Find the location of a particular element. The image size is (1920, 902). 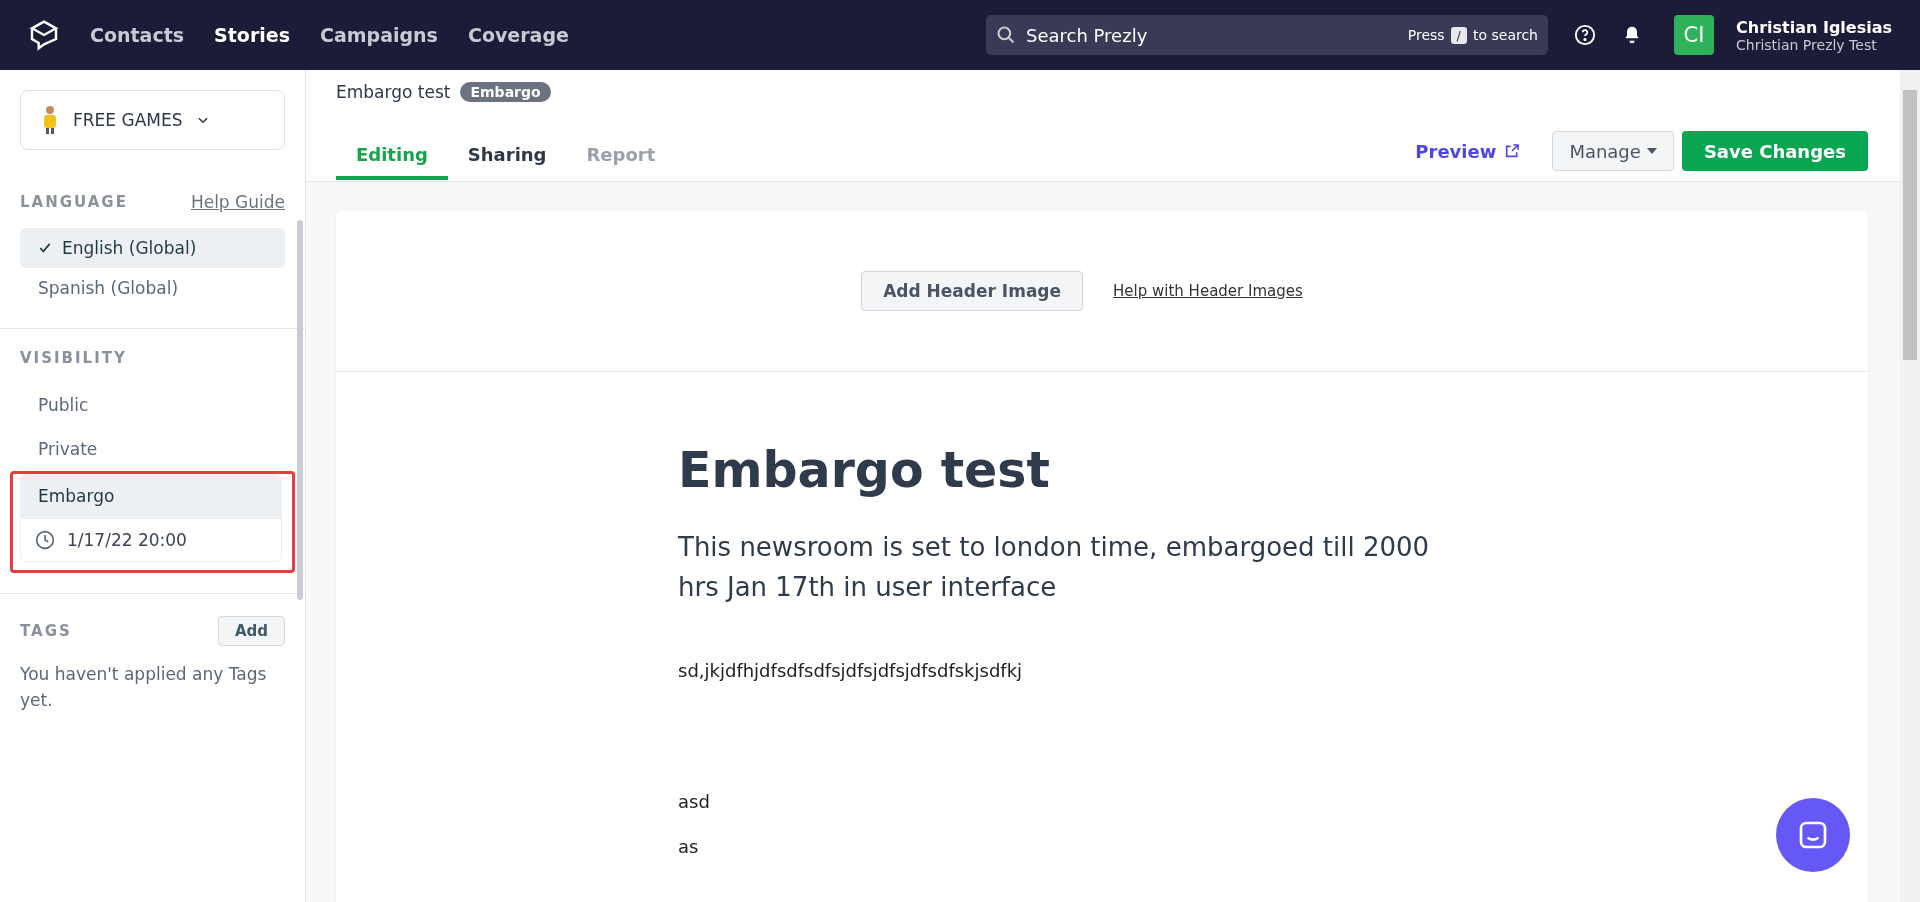

header-images-help-link: Help with Header Images is located at coordinates (1208, 290).